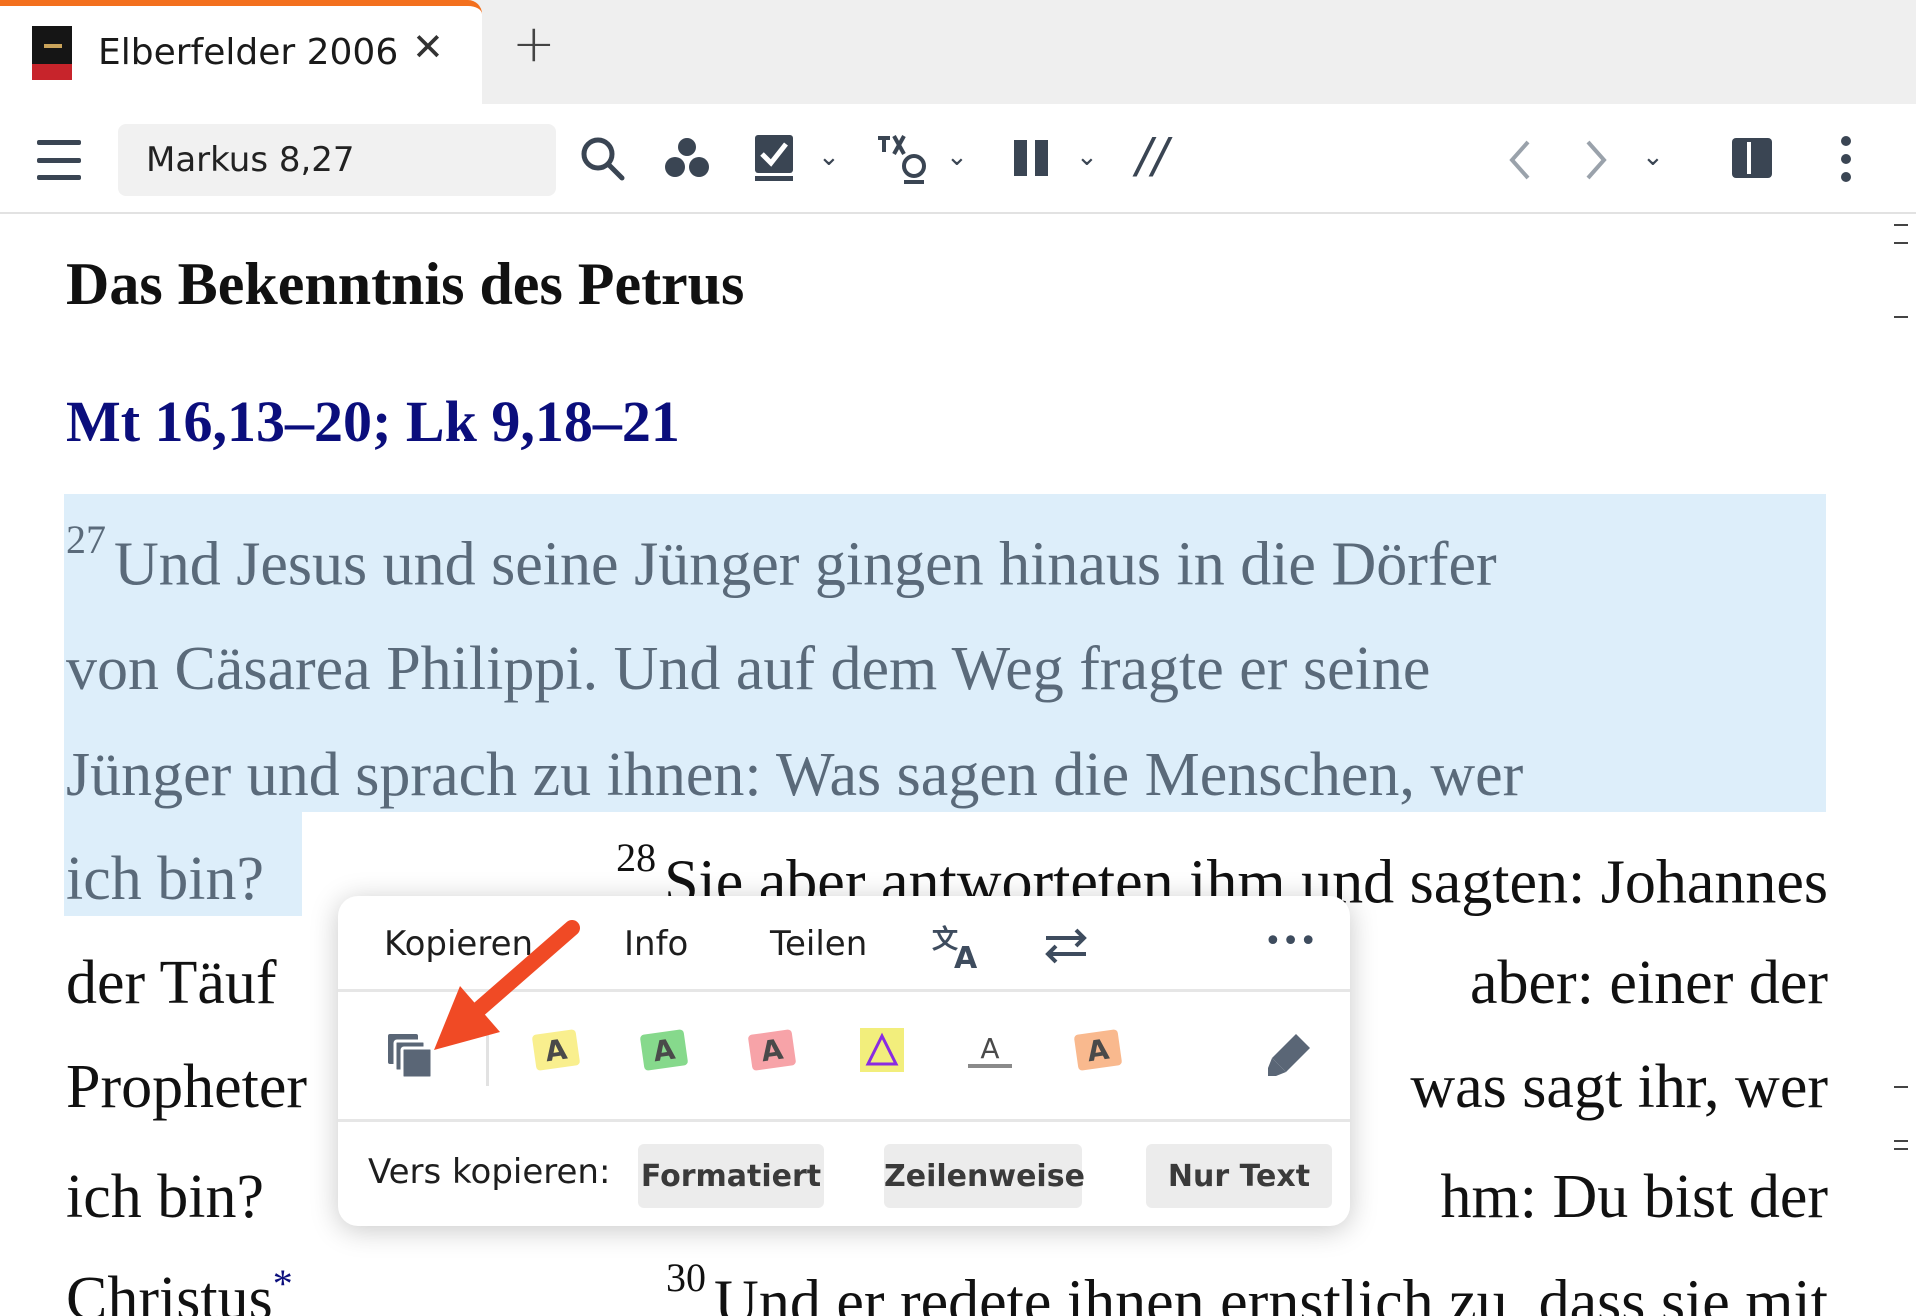  I want to click on forward-icon, so click(1596, 160).